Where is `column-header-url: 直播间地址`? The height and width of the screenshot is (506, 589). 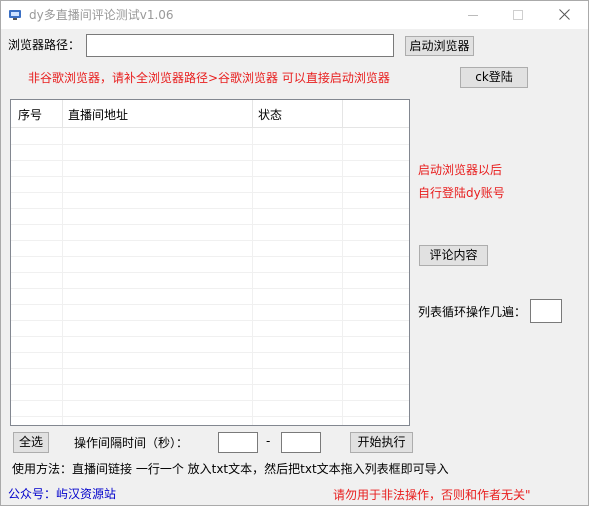 column-header-url: 直播间地址 is located at coordinates (98, 114).